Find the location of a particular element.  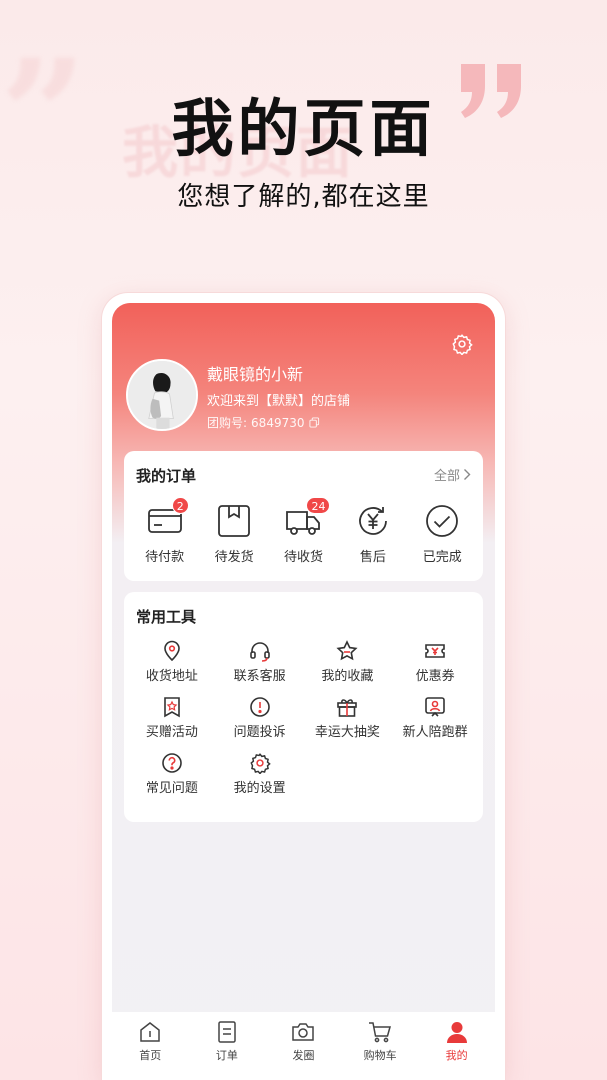

hero-subtitle: 您想了解的,都在这里 is located at coordinates (303, 197).